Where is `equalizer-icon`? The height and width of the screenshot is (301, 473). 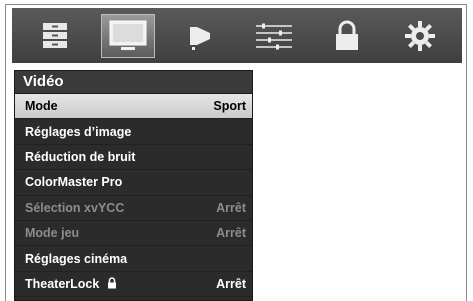 equalizer-icon is located at coordinates (273, 36).